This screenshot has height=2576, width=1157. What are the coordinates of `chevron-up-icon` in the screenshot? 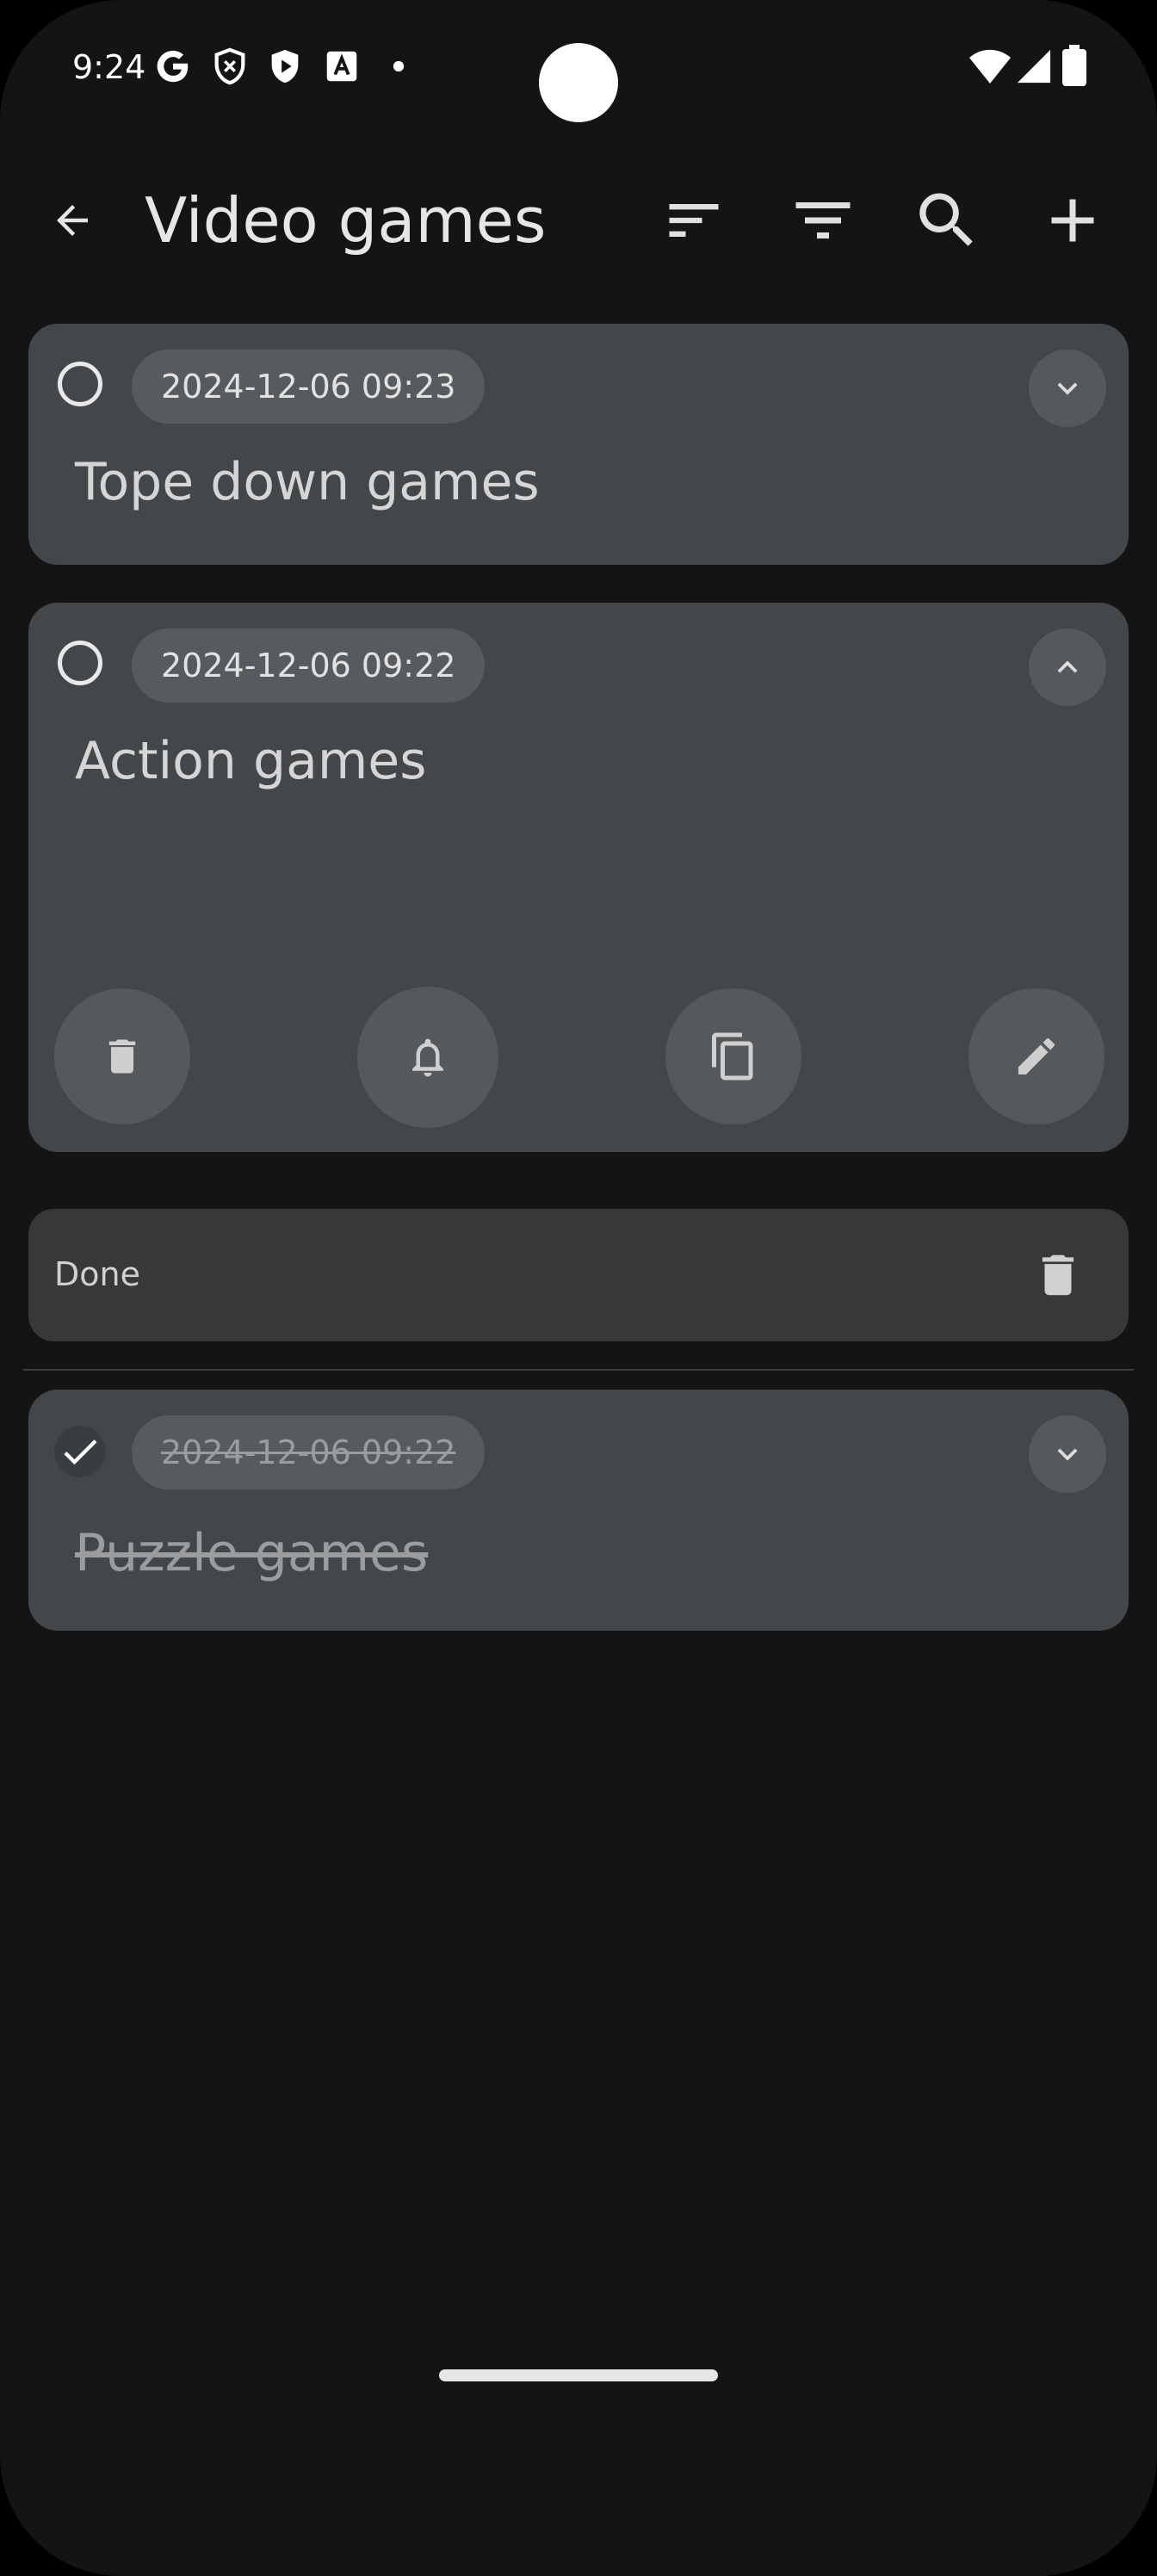 It's located at (1067, 666).